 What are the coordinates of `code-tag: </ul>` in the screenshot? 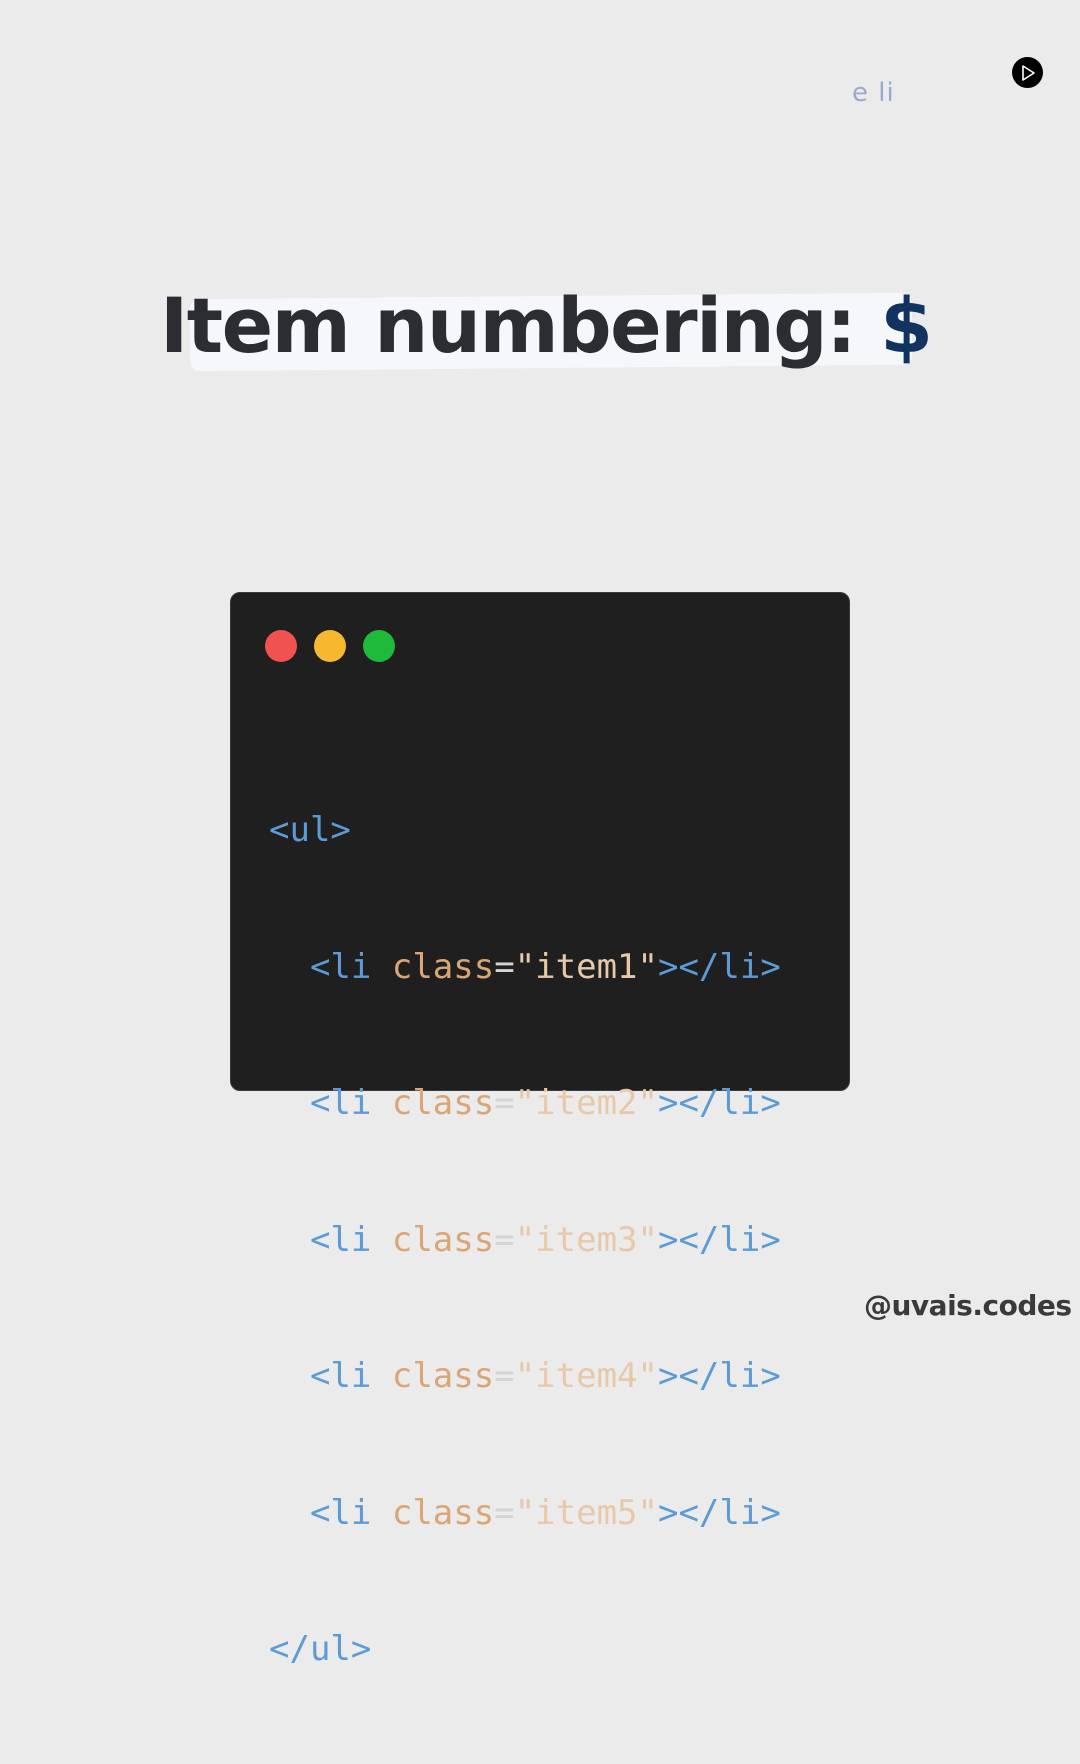 It's located at (320, 1649).